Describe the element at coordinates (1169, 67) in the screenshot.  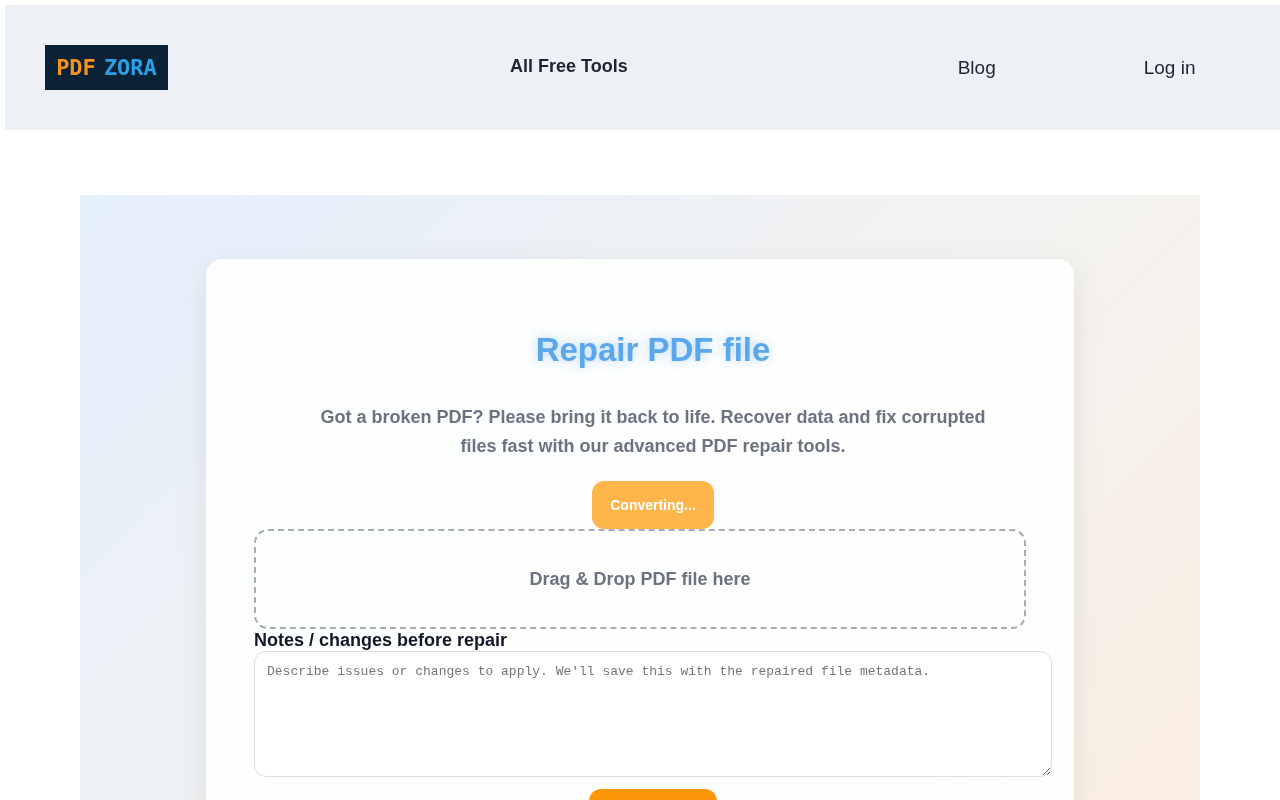
I see `nav-link: Log in` at that location.